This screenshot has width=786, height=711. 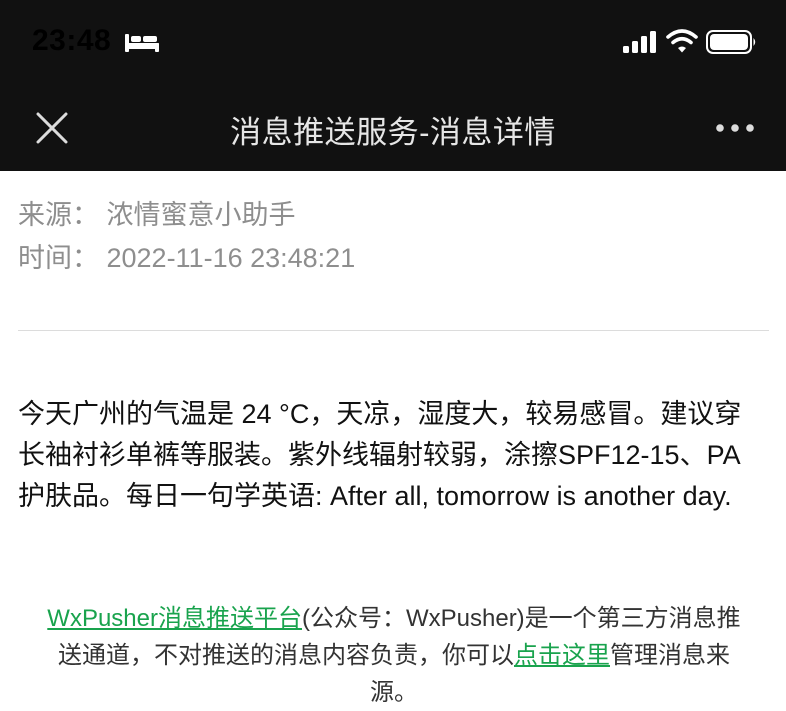 What do you see at coordinates (731, 42) in the screenshot?
I see `battery-icon` at bounding box center [731, 42].